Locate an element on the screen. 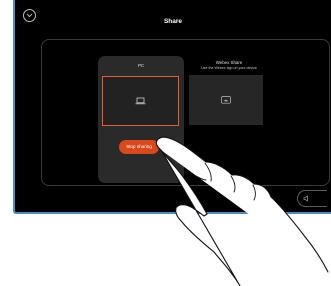 The width and height of the screenshot is (331, 286). stop-sharing-button: Stop sharing is located at coordinates (139, 147).